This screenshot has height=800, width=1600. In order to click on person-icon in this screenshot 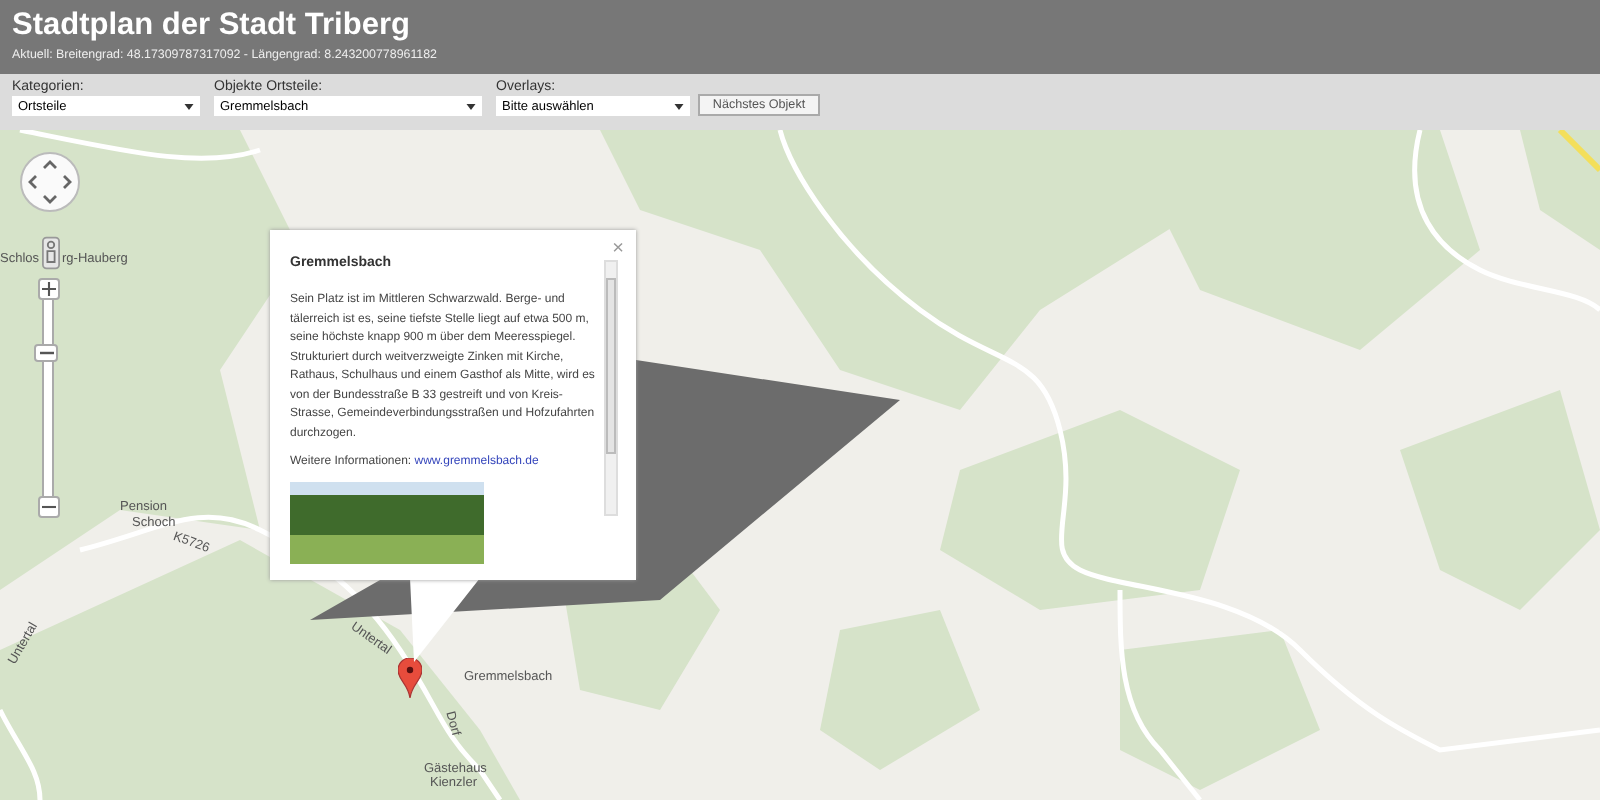, I will do `click(51, 253)`.